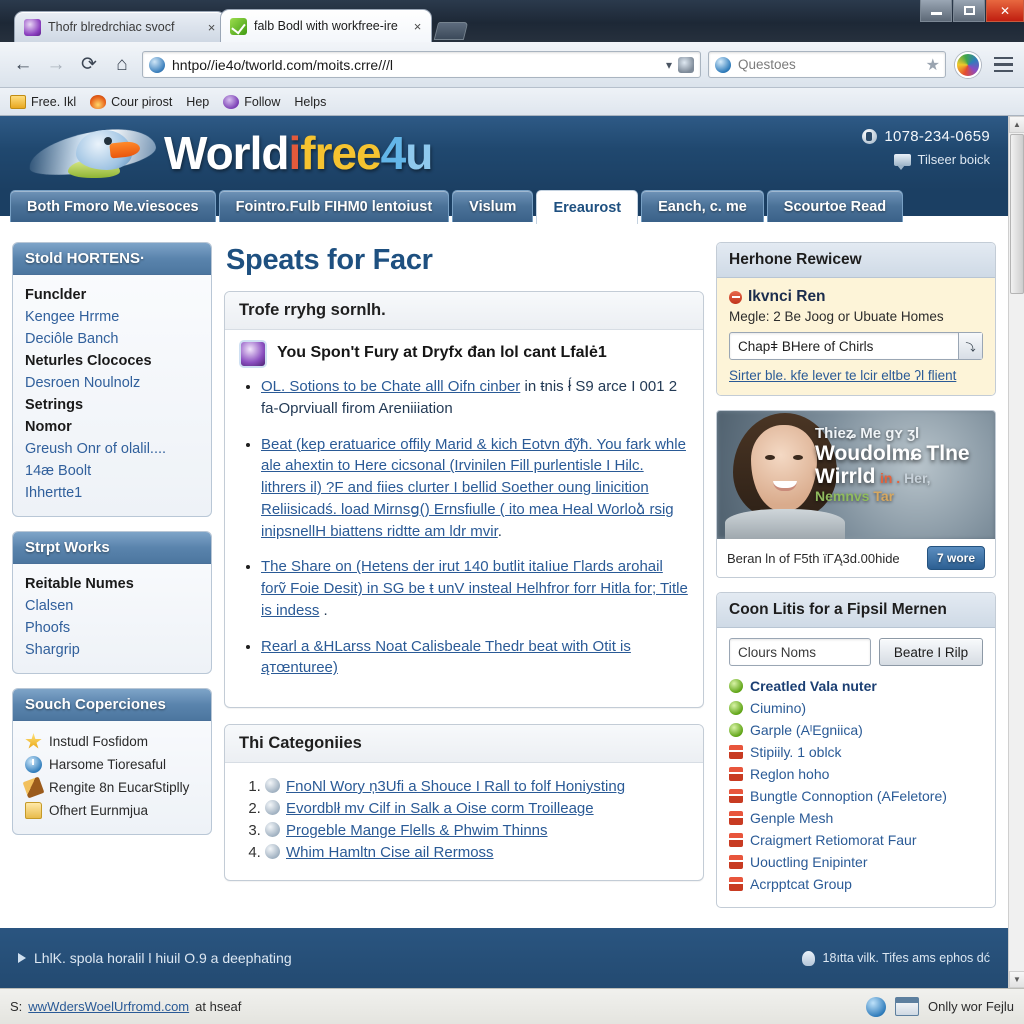 The image size is (1024, 1024). I want to click on bookmark-item: Follow, so click(252, 101).